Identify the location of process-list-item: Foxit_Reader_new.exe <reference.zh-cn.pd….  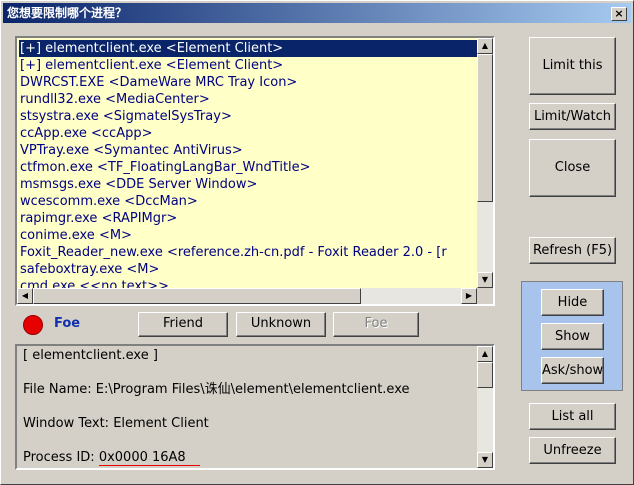
(248, 252).